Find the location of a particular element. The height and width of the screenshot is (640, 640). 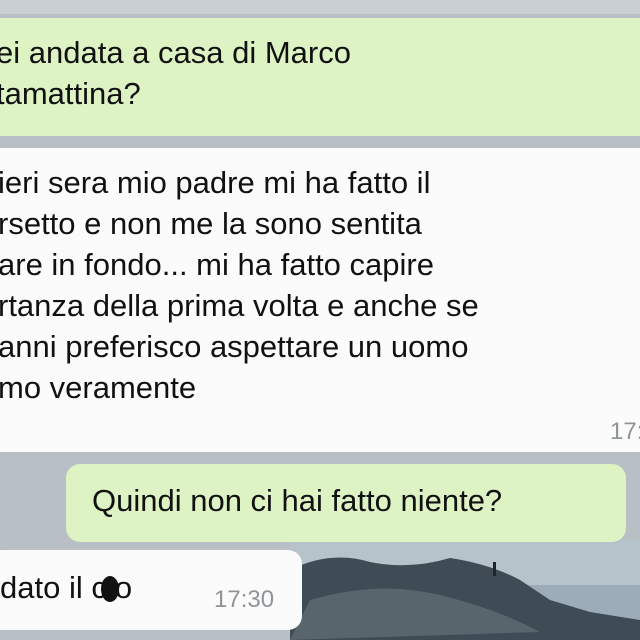

message-bubble-outgoing: Quindi non ci hai fatto niente? is located at coordinates (346, 503).